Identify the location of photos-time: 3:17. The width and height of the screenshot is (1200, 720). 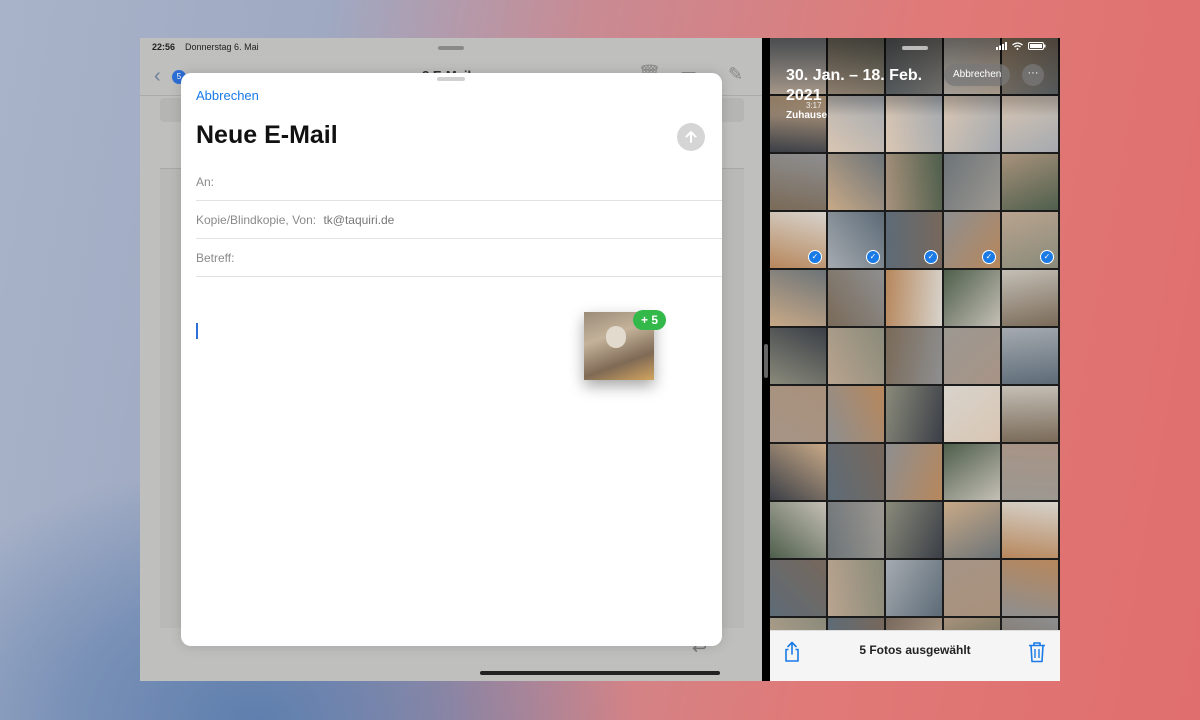
(814, 105).